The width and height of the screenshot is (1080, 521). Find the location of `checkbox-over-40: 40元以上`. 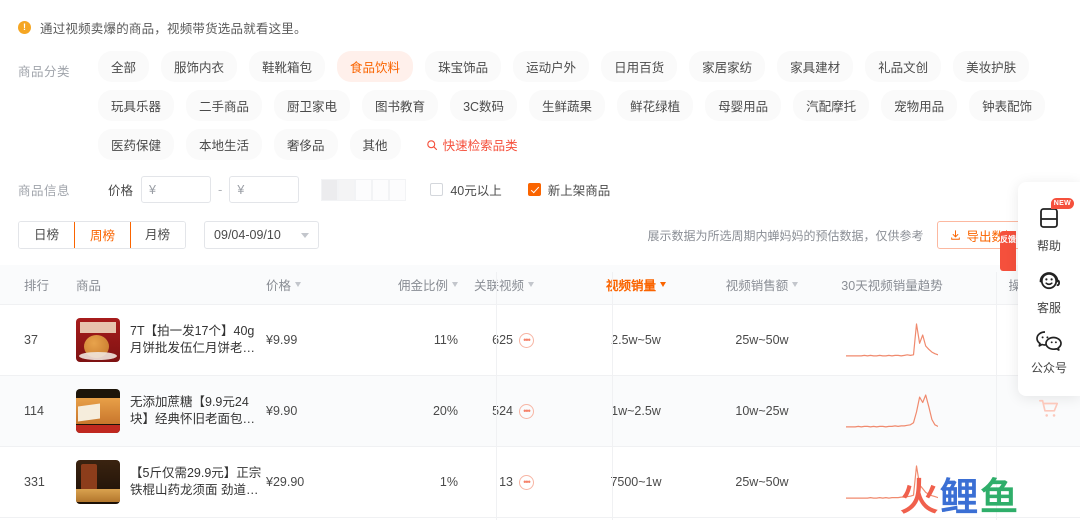

checkbox-over-40: 40元以上 is located at coordinates (466, 189).